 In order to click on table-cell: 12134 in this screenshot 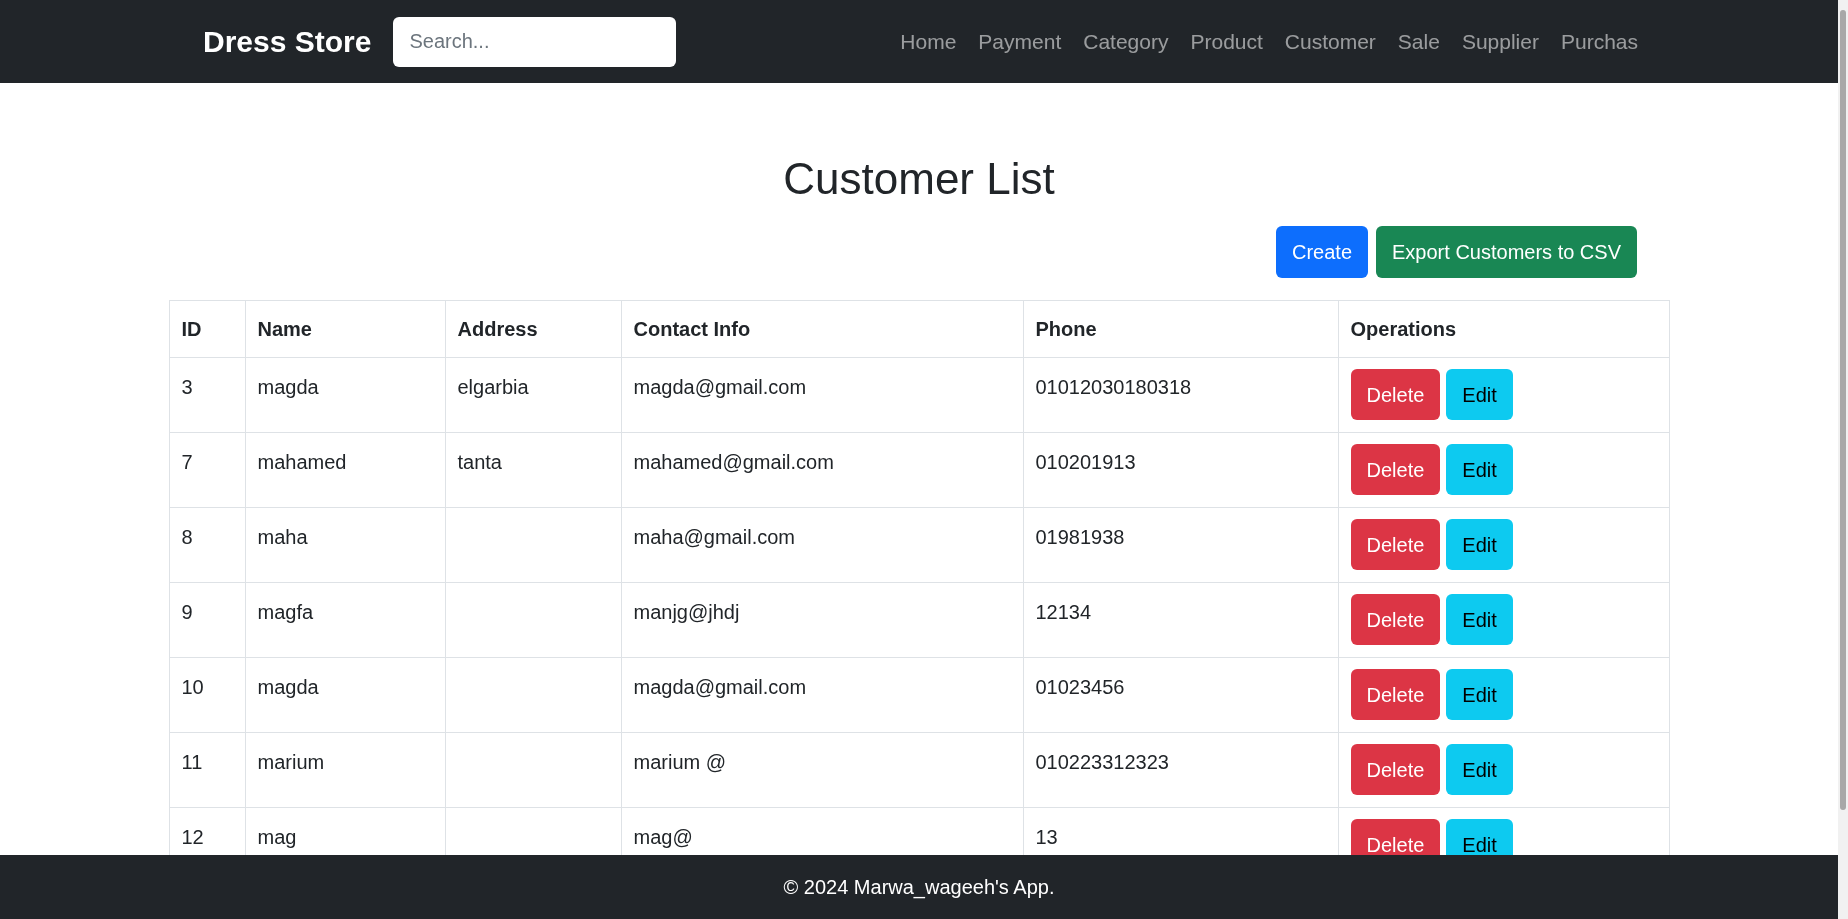, I will do `click(1180, 620)`.